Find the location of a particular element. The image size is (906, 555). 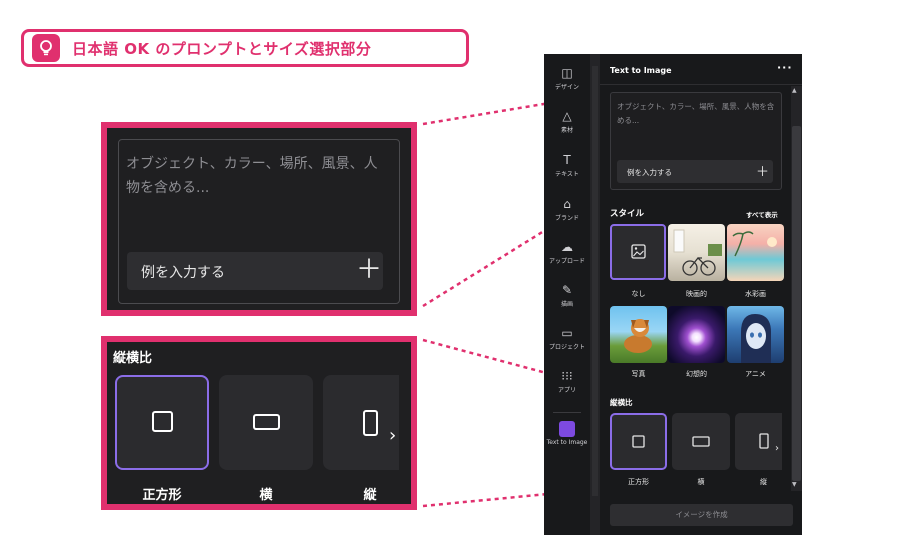

sidebar-item-label: 描画 is located at coordinates (566, 304).